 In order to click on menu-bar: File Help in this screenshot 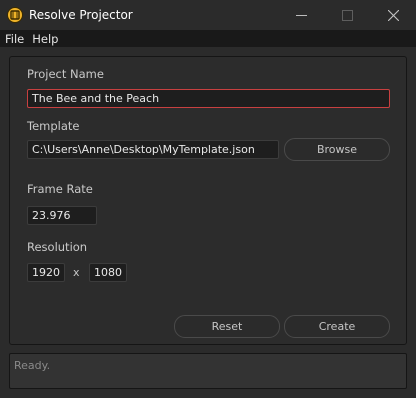, I will do `click(208, 38)`.